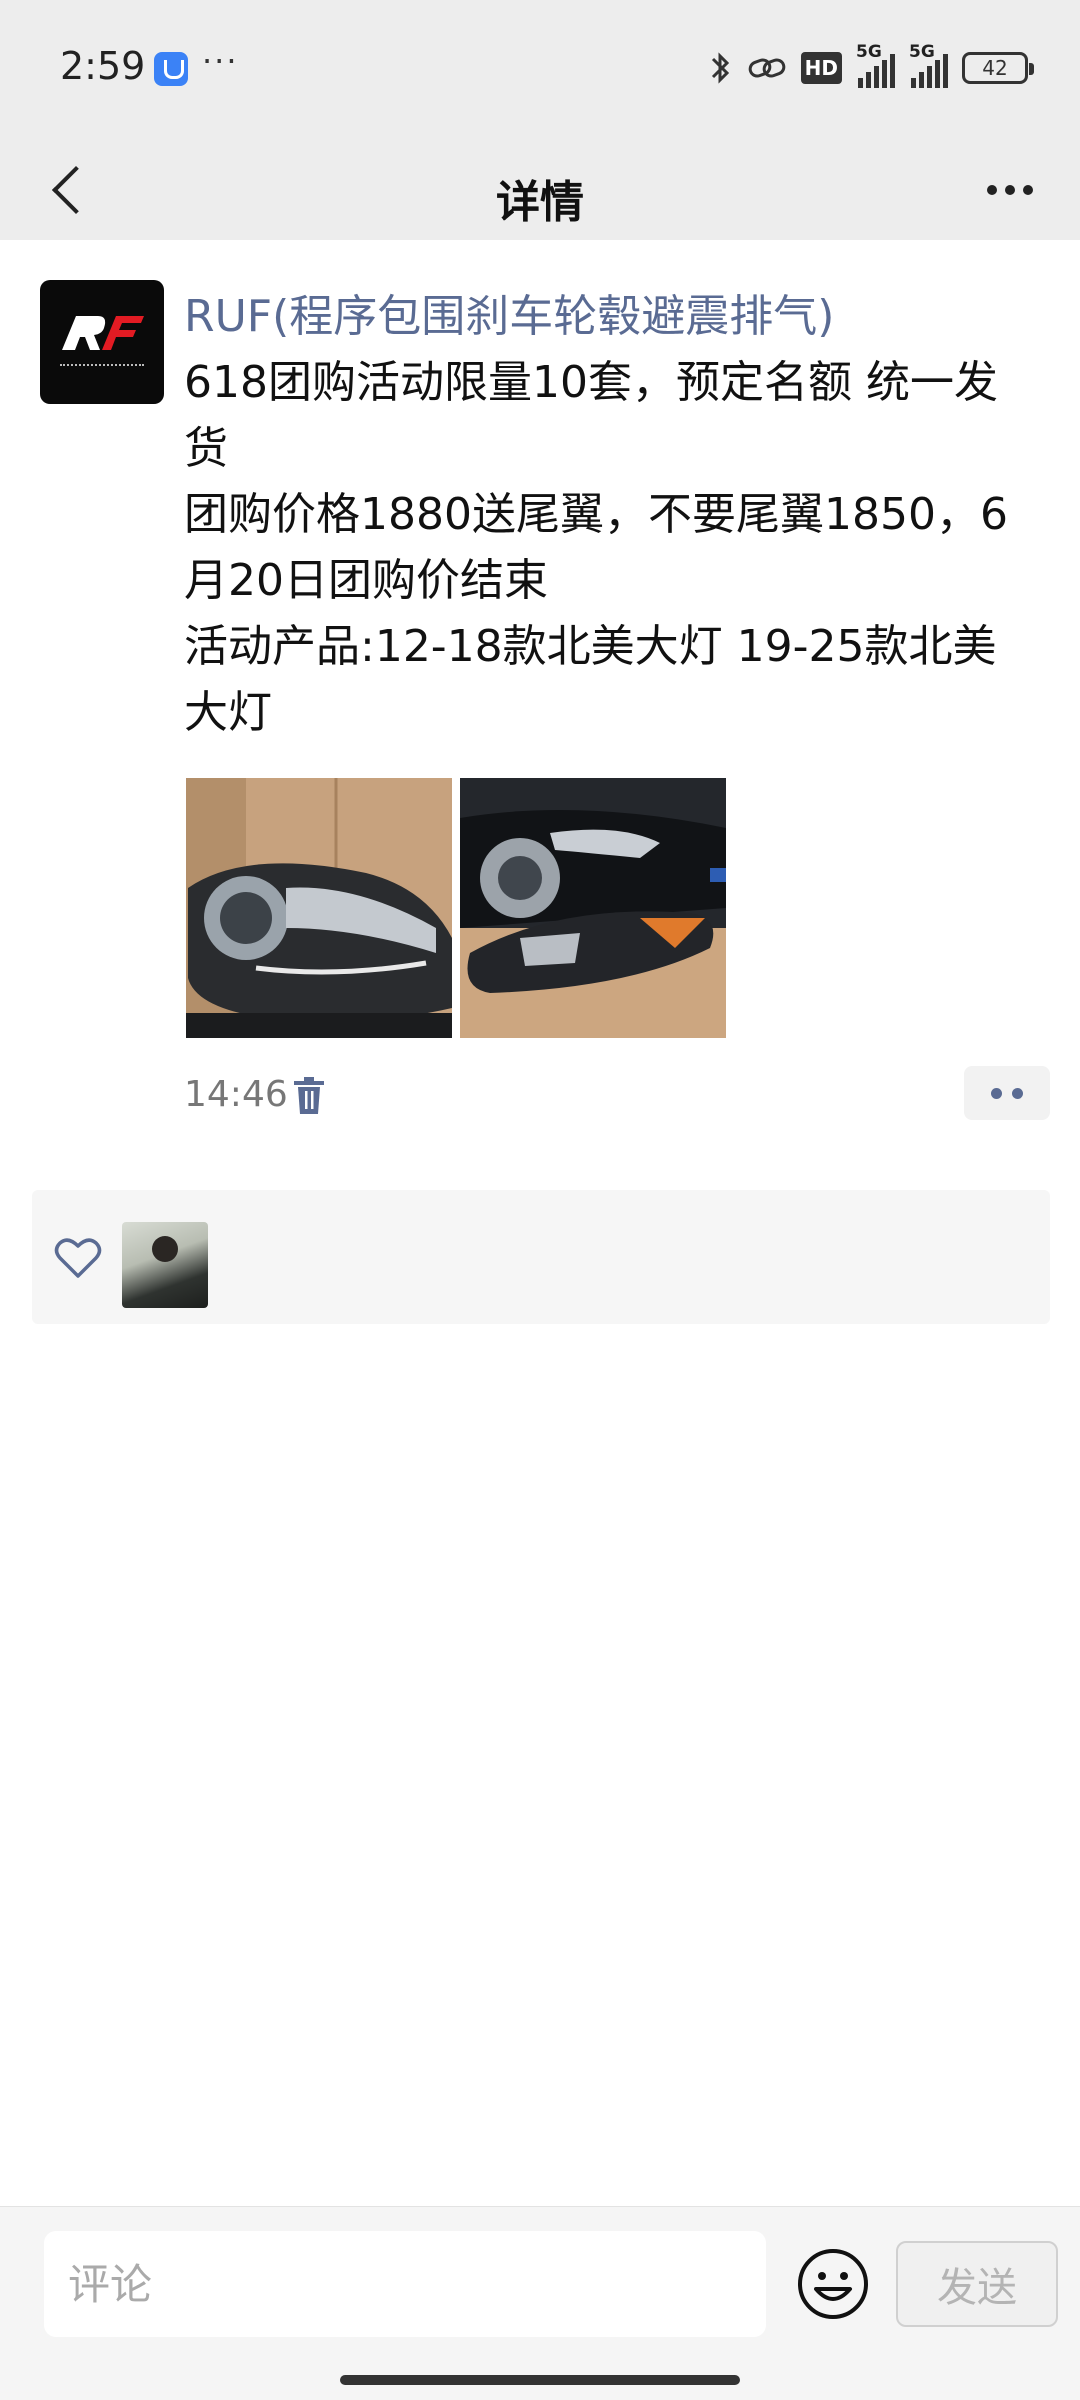 Image resolution: width=1080 pixels, height=2400 pixels. Describe the element at coordinates (720, 68) in the screenshot. I see `bluetooth-icon` at that location.